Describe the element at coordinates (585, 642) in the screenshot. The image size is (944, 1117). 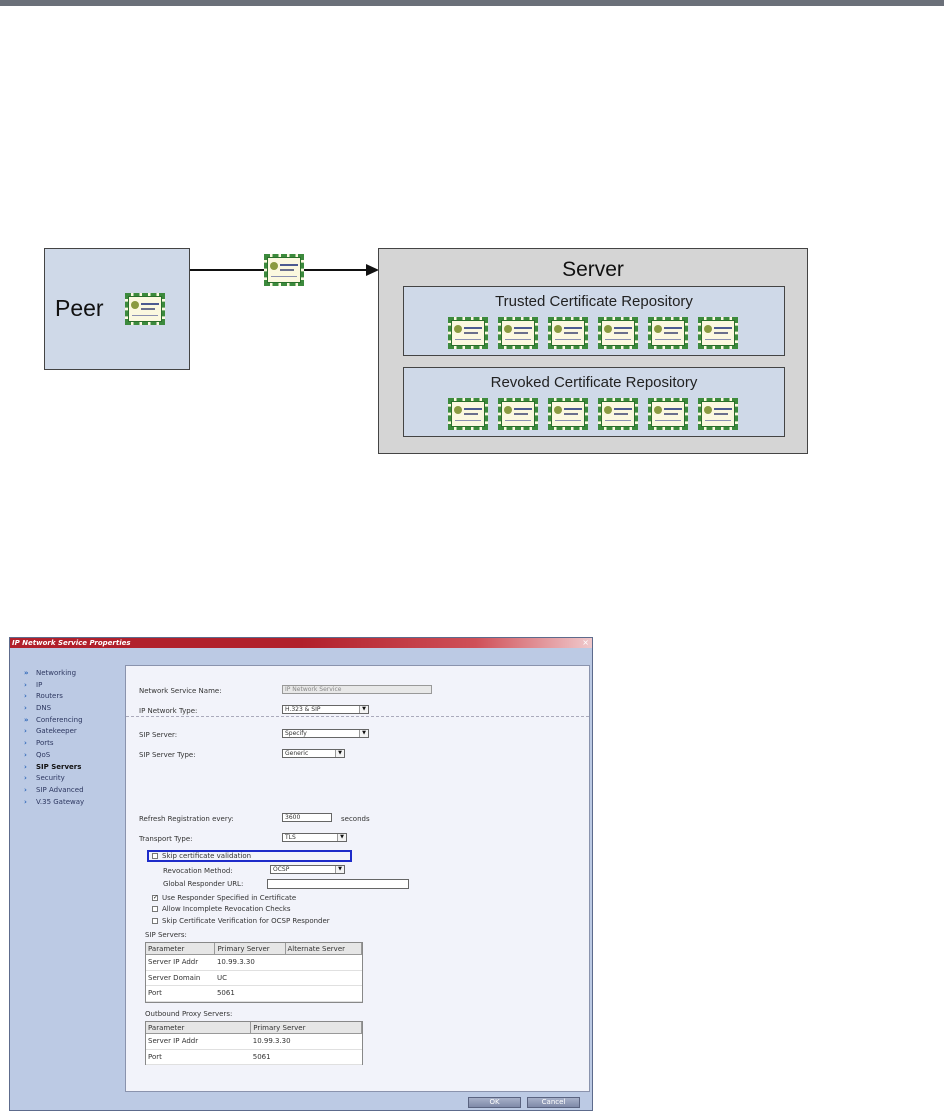
I see `close-icon: ×` at that location.